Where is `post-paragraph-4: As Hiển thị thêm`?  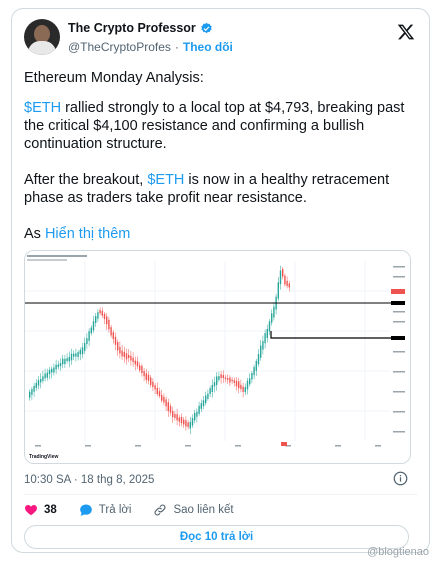
post-paragraph-4: As Hiển thị thêm is located at coordinates (77, 234).